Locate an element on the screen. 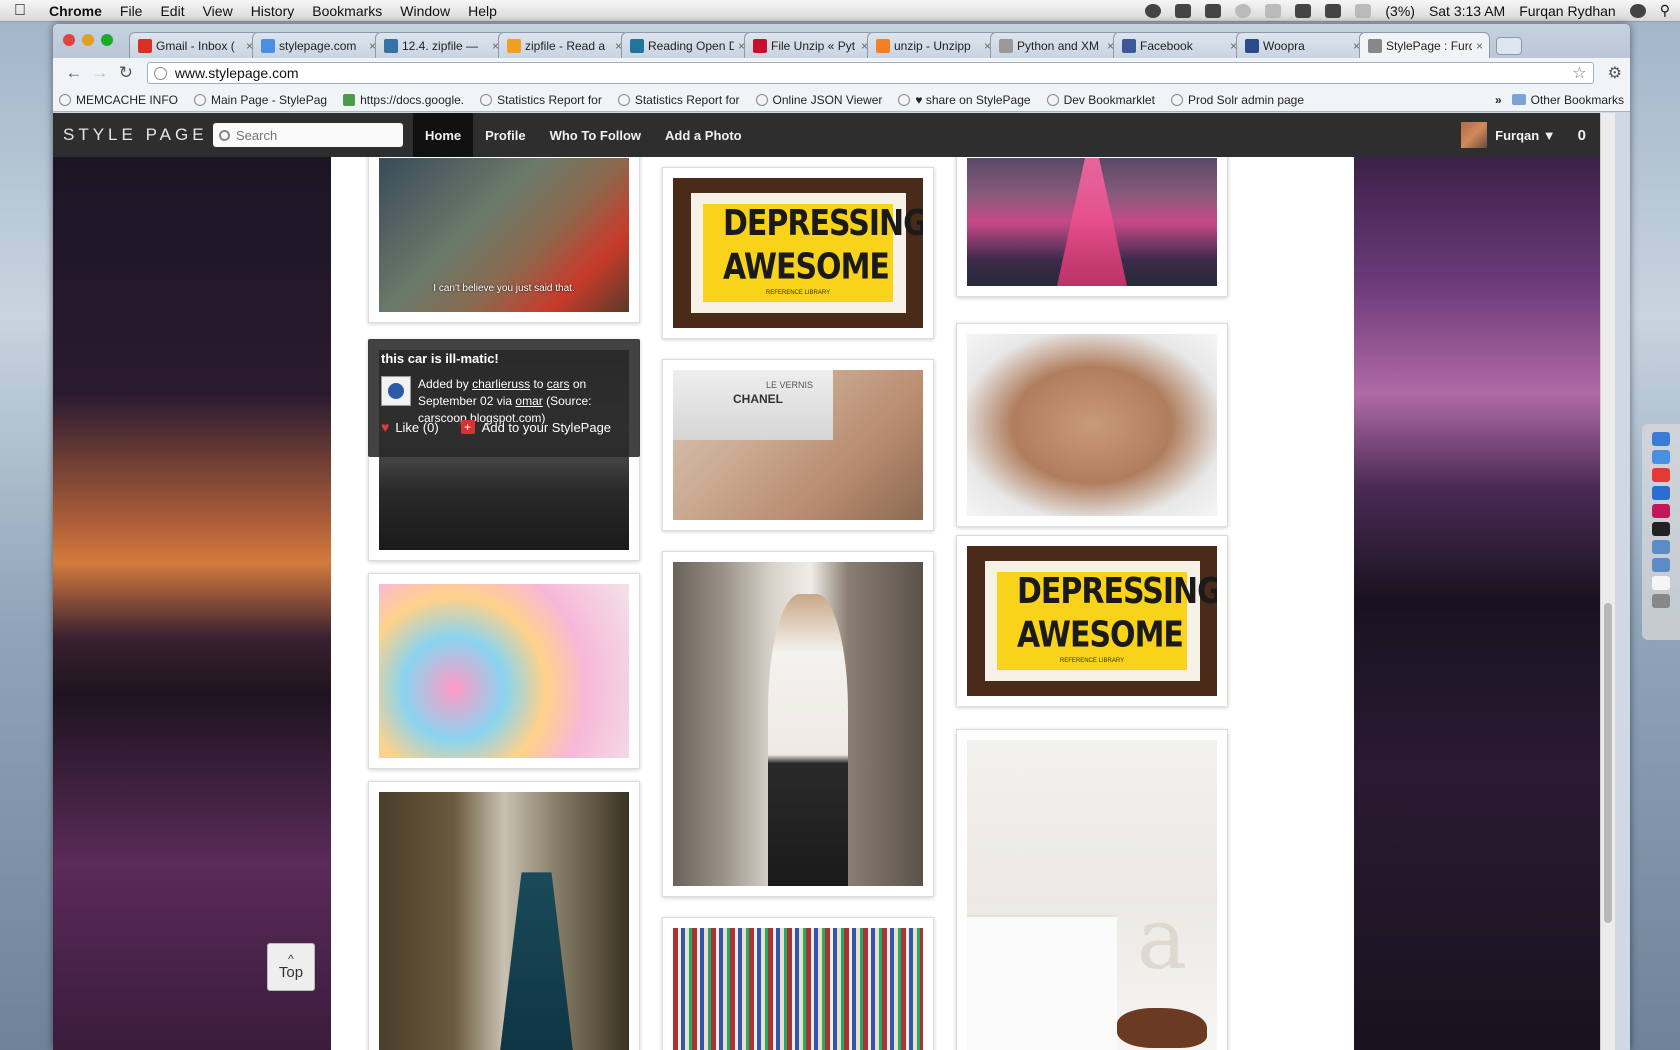 Image resolution: width=1680 pixels, height=1050 pixels. document-icon is located at coordinates (1661, 583).